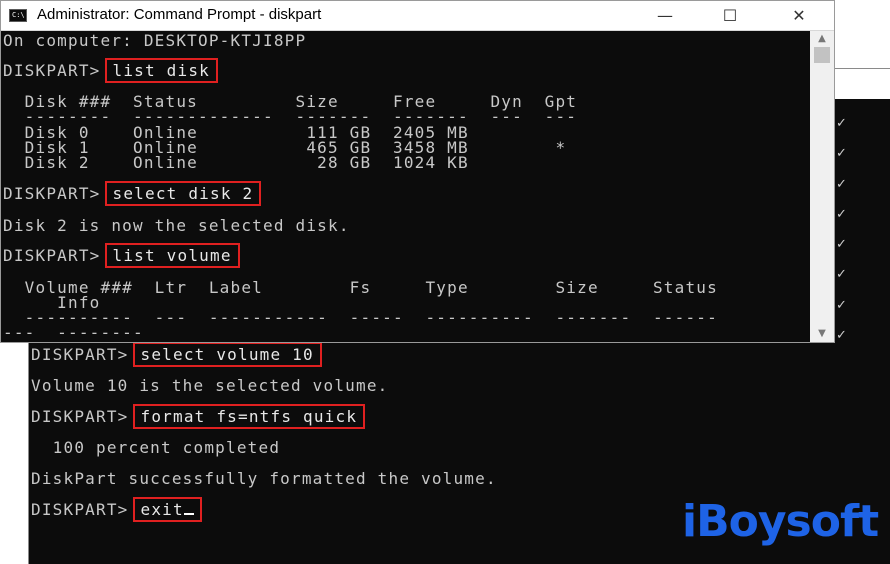  Describe the element at coordinates (155, 40) in the screenshot. I see `output-computer: On computer: DESKTOP-KTJI8PP` at that location.